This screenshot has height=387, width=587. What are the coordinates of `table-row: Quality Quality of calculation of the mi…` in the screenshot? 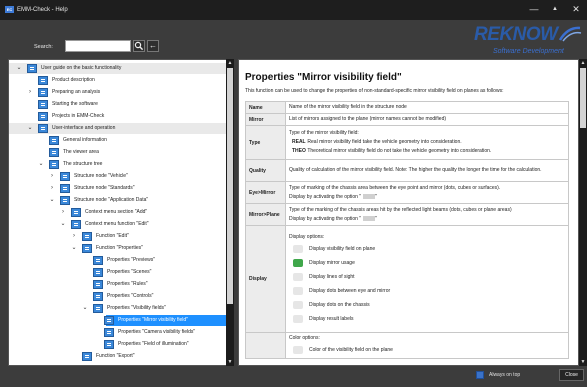 It's located at (407, 170).